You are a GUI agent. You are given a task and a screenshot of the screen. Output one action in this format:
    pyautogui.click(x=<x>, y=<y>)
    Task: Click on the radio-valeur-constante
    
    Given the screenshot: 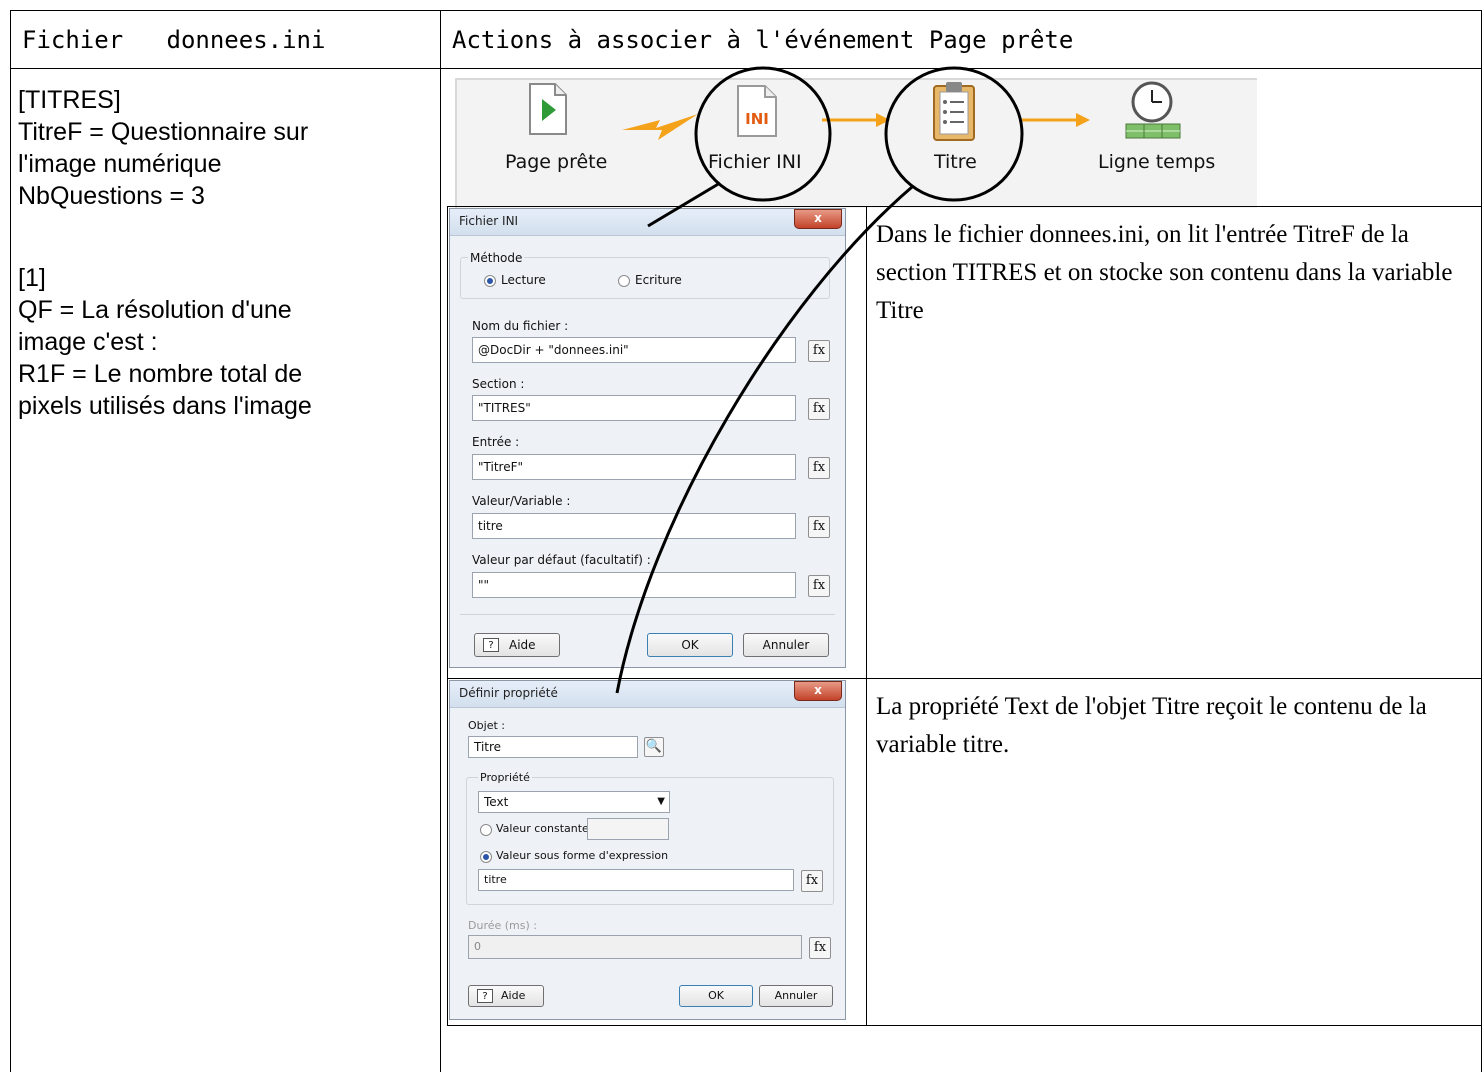 What is the action you would take?
    pyautogui.click(x=486, y=830)
    